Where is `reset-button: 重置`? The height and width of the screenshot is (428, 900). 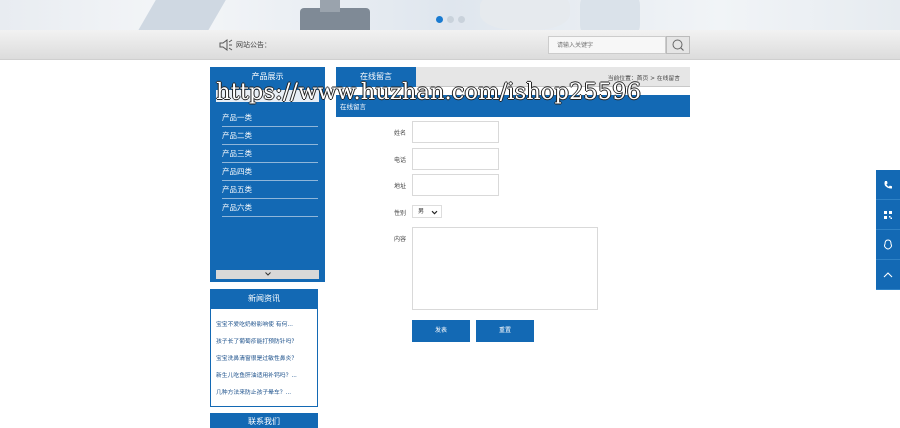
reset-button: 重置 is located at coordinates (505, 331).